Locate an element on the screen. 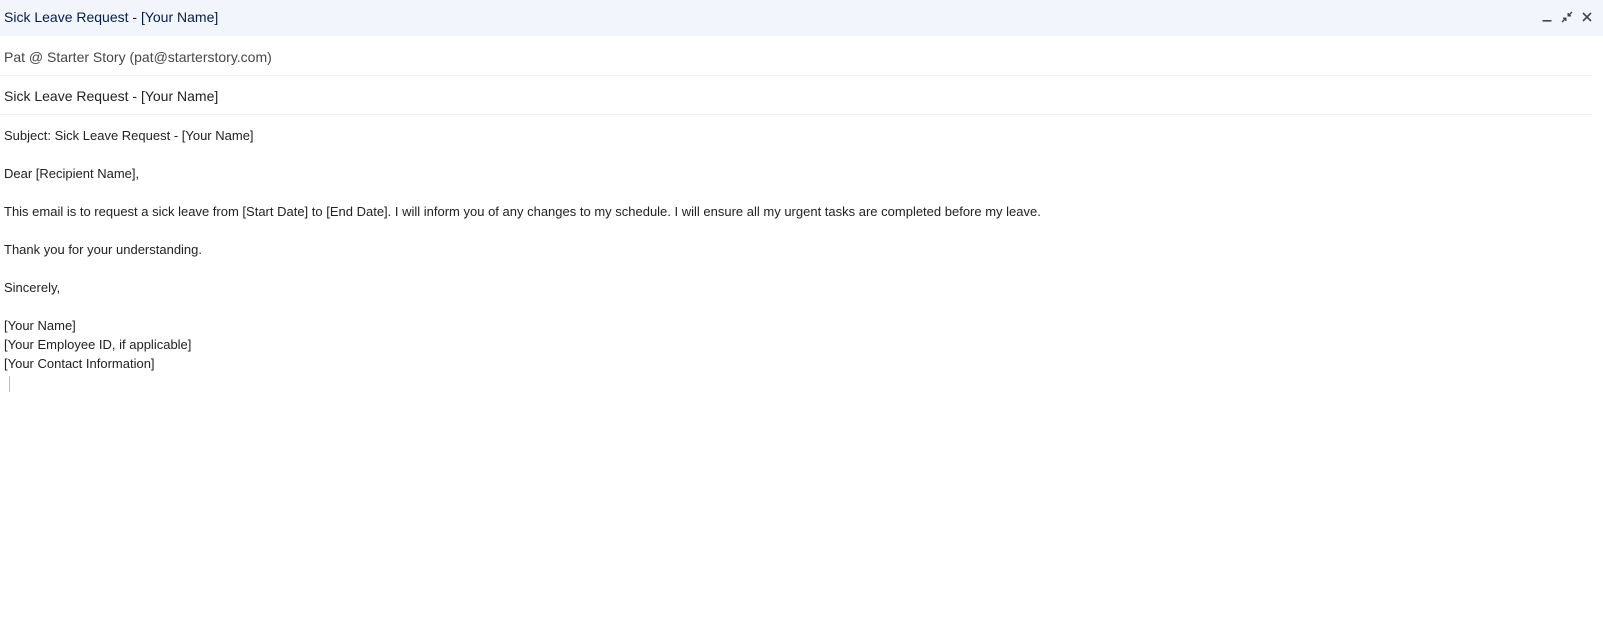 The image size is (1603, 632). window-controls is located at coordinates (1567, 17).